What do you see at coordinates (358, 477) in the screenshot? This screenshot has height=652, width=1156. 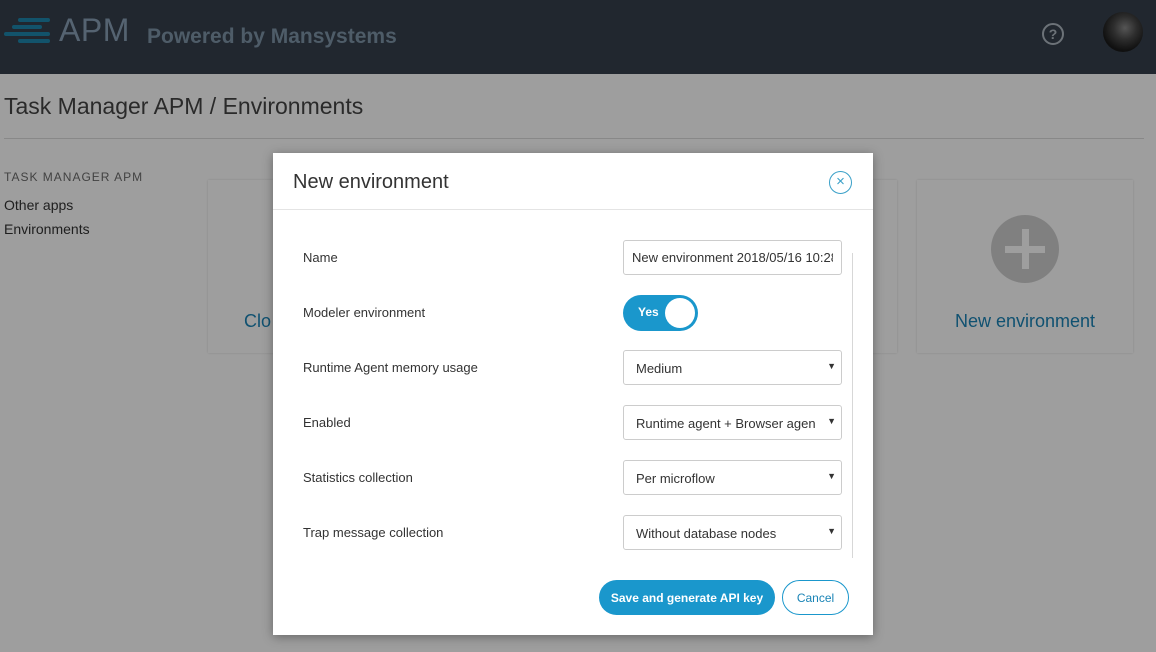 I see `statistics-collection-label: Statistics collection` at bounding box center [358, 477].